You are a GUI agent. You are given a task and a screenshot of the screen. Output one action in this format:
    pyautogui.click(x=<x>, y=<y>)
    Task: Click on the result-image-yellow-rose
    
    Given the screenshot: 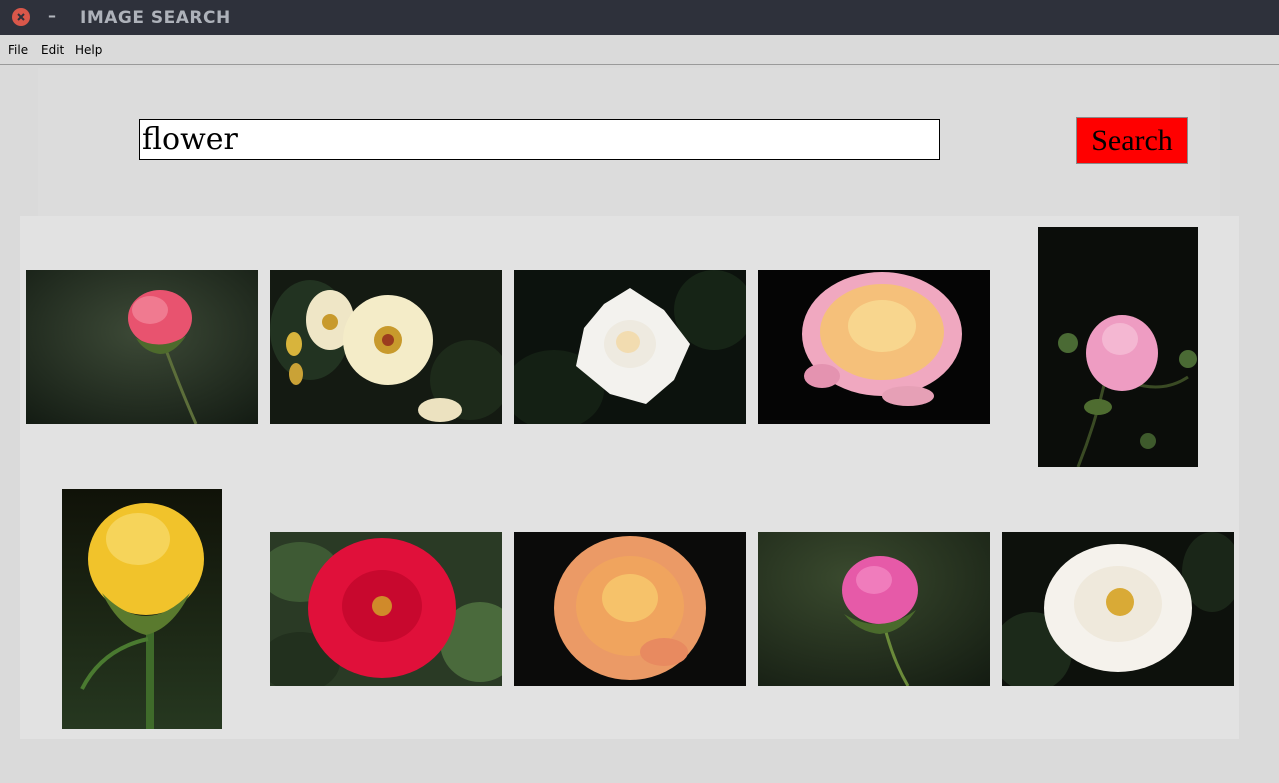 What is the action you would take?
    pyautogui.click(x=142, y=609)
    